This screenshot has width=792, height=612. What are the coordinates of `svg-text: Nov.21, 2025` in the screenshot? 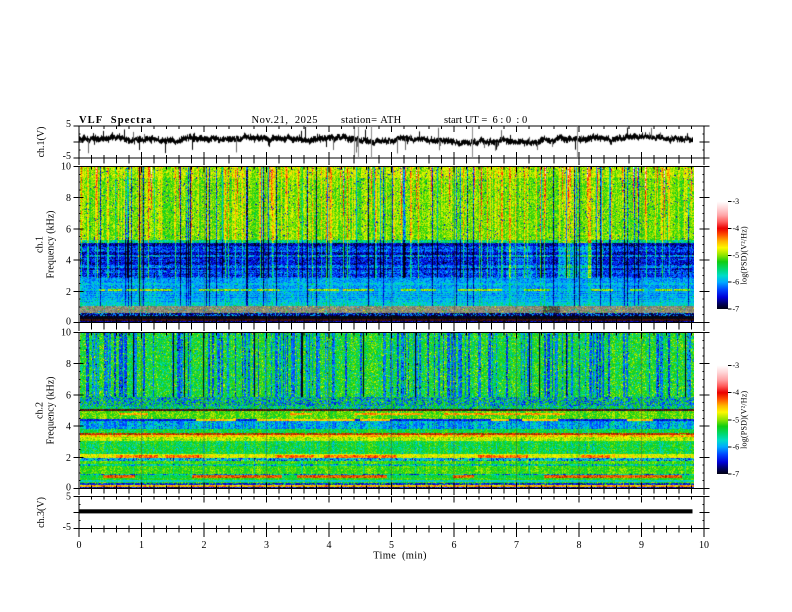 It's located at (285, 120).